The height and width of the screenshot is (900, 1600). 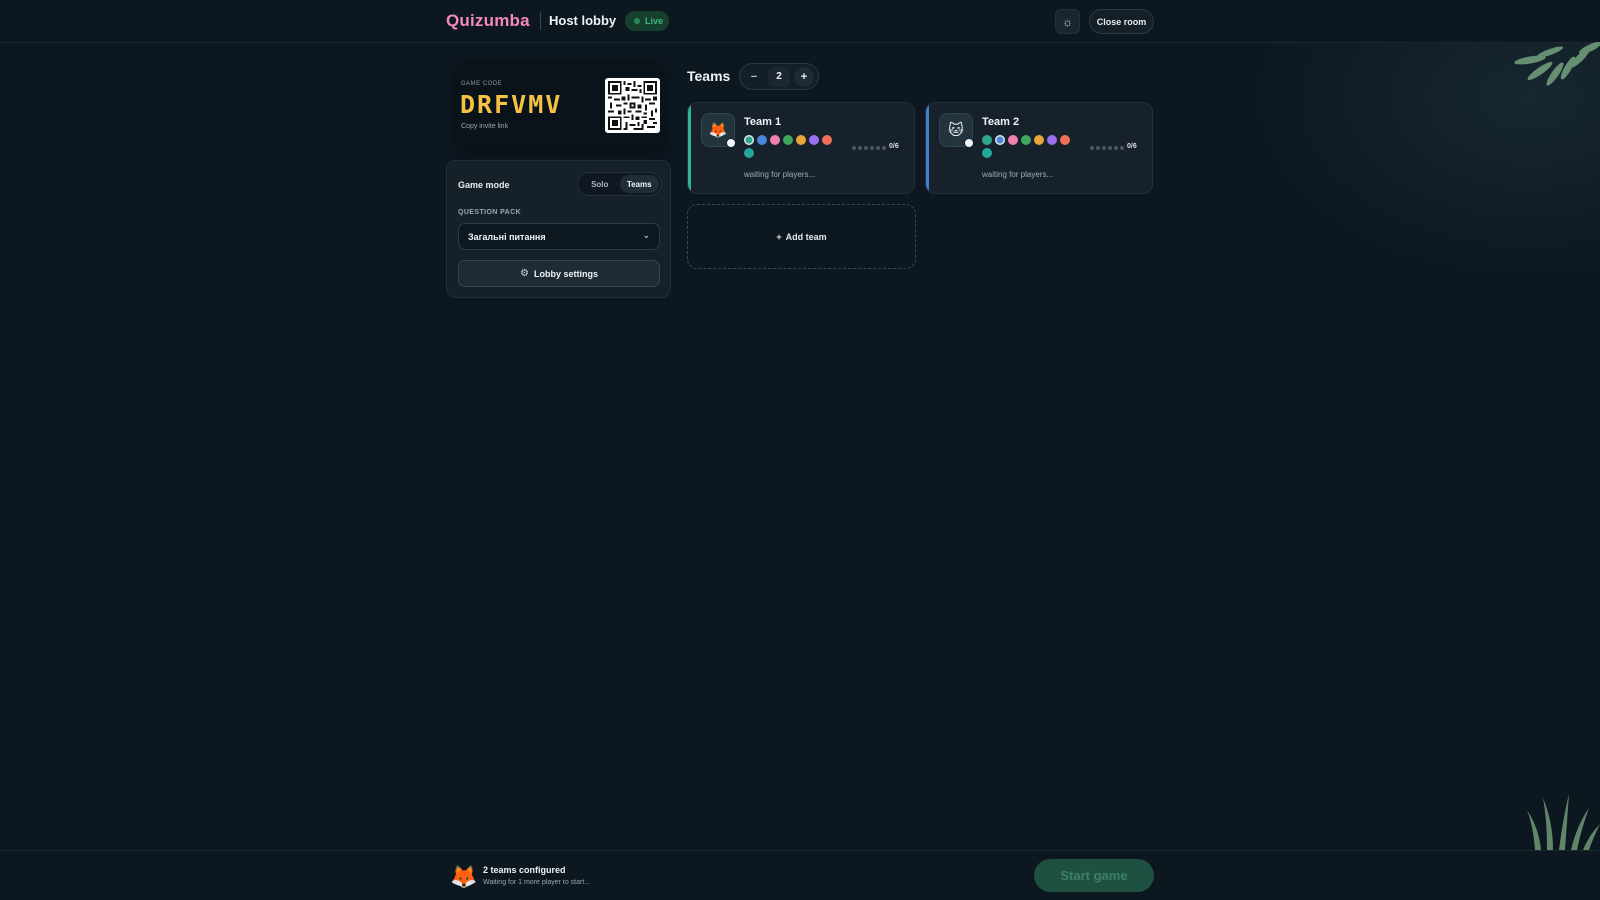 I want to click on game-mode-label: Game mode, so click(x=484, y=185).